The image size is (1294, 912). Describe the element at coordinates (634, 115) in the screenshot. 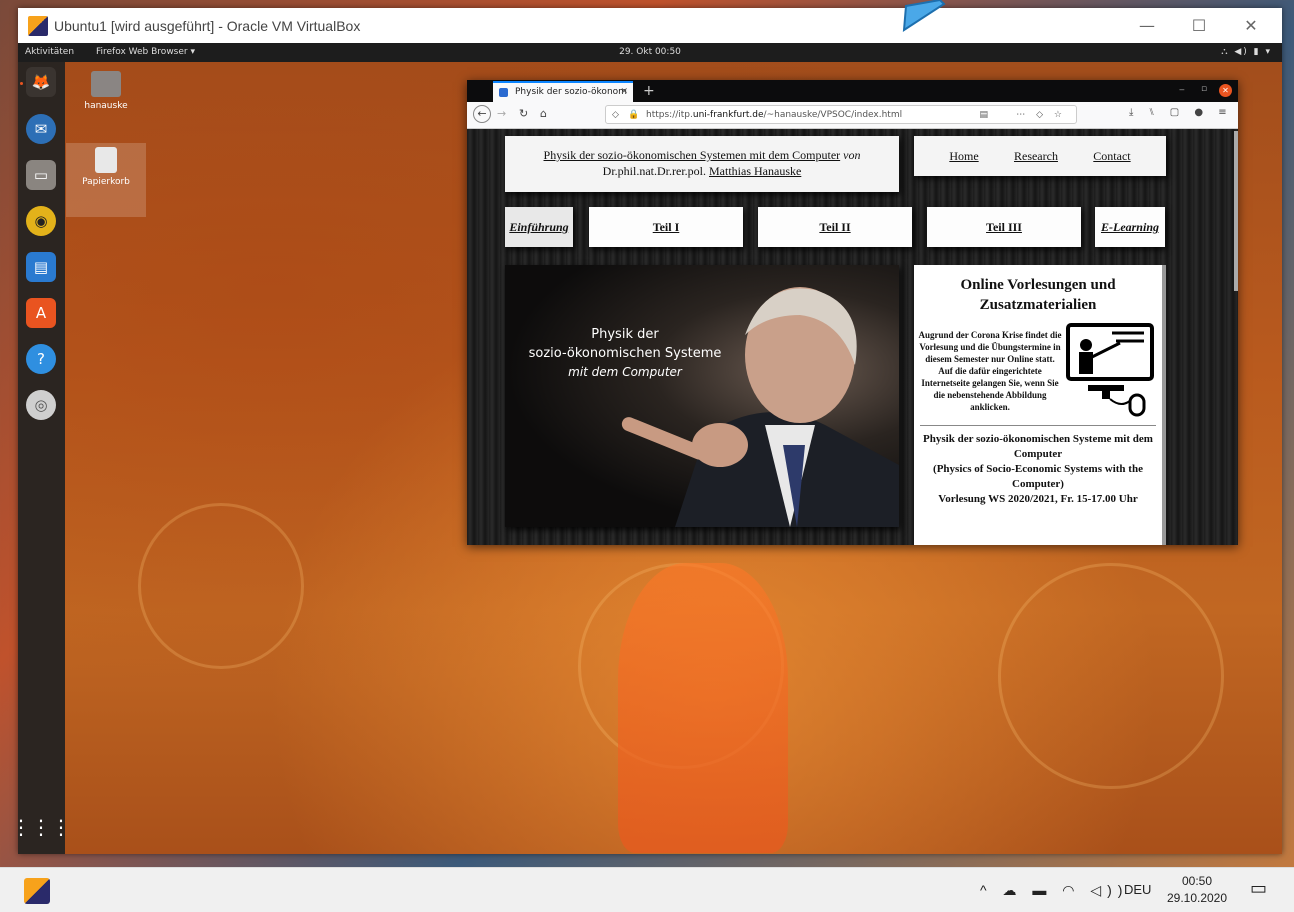

I see `lock-icon: 🔒` at that location.